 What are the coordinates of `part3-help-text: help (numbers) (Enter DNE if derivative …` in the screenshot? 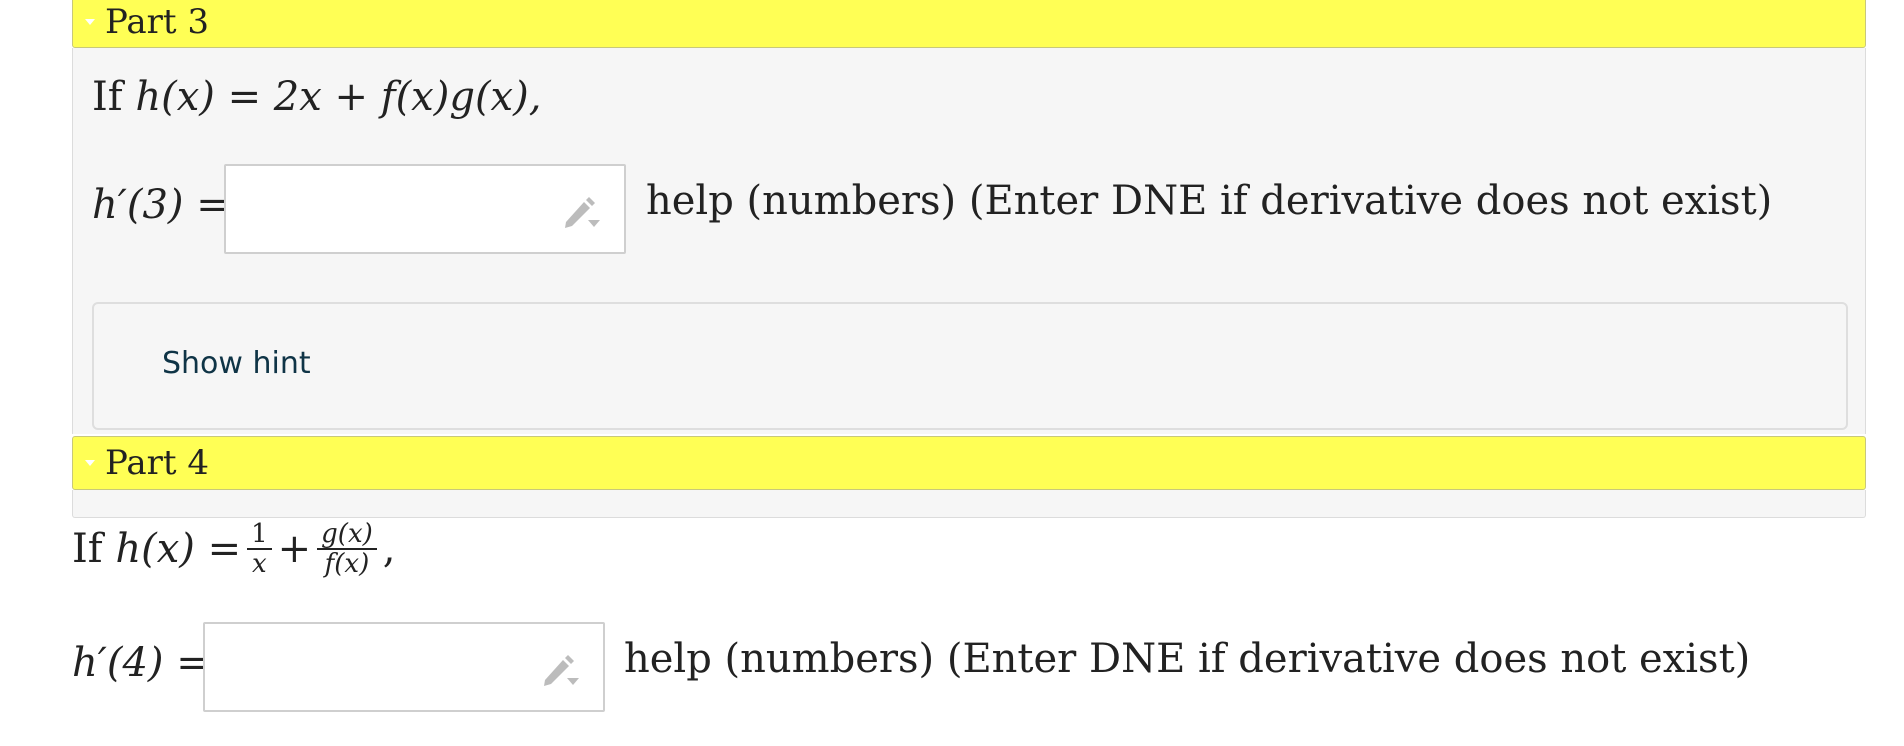 It's located at (1209, 201).